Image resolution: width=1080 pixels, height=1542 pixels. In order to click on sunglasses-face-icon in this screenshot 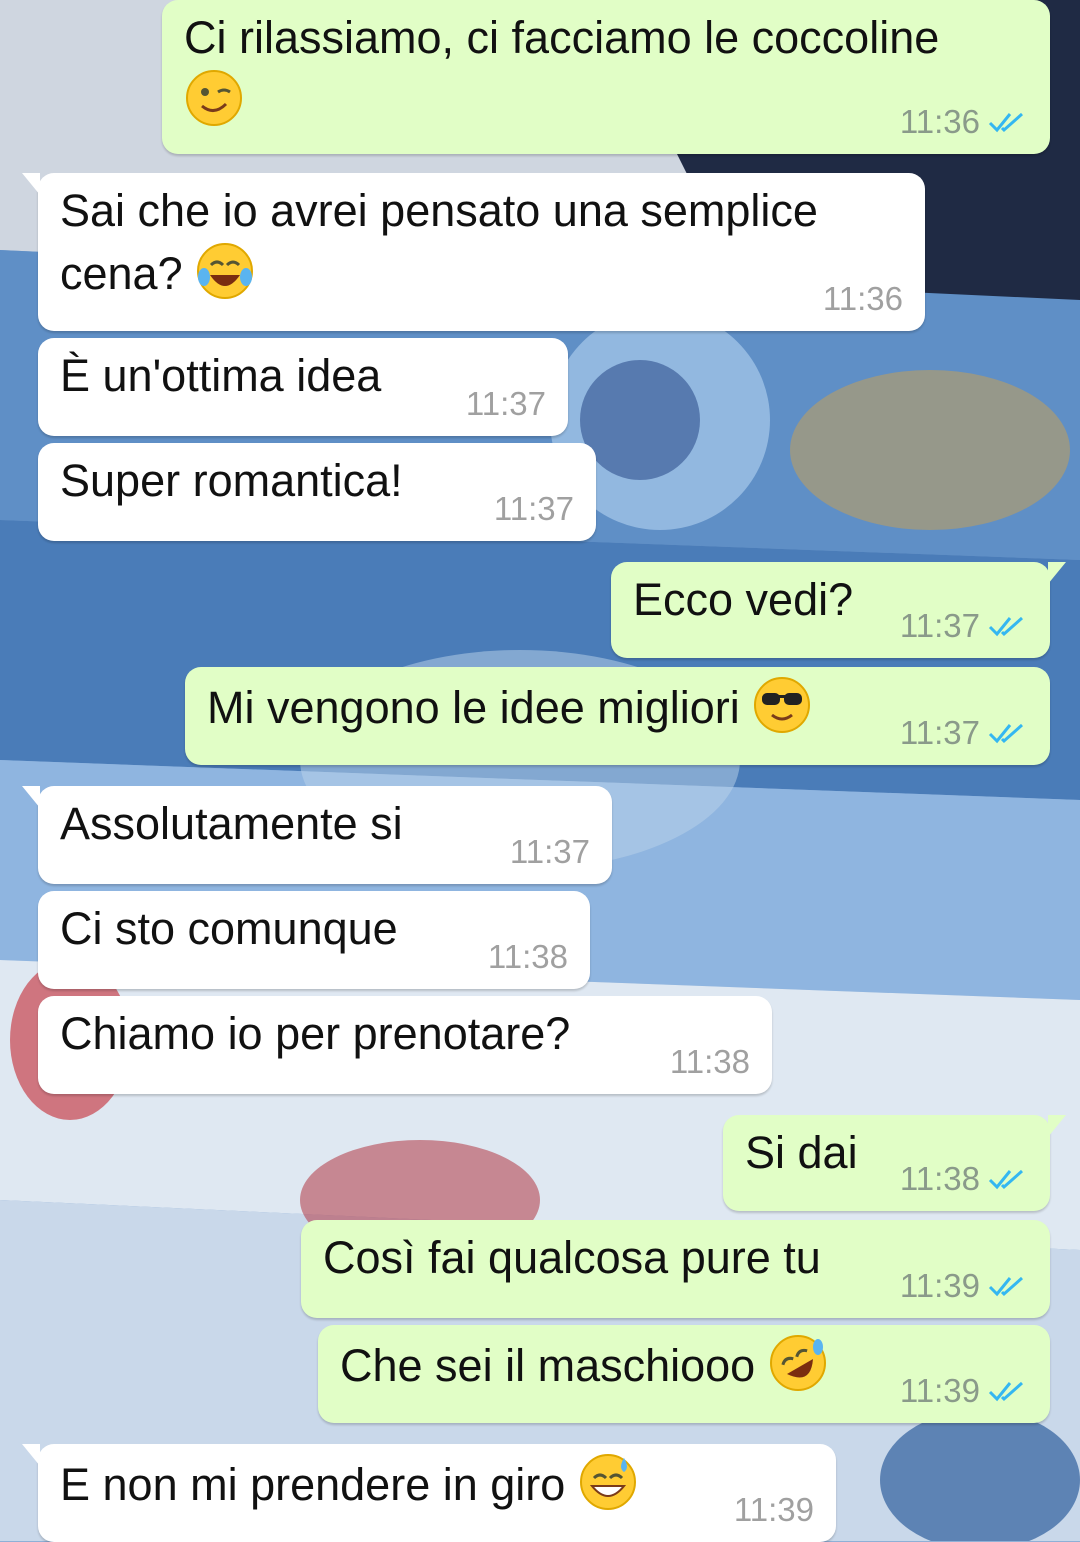, I will do `click(782, 705)`.